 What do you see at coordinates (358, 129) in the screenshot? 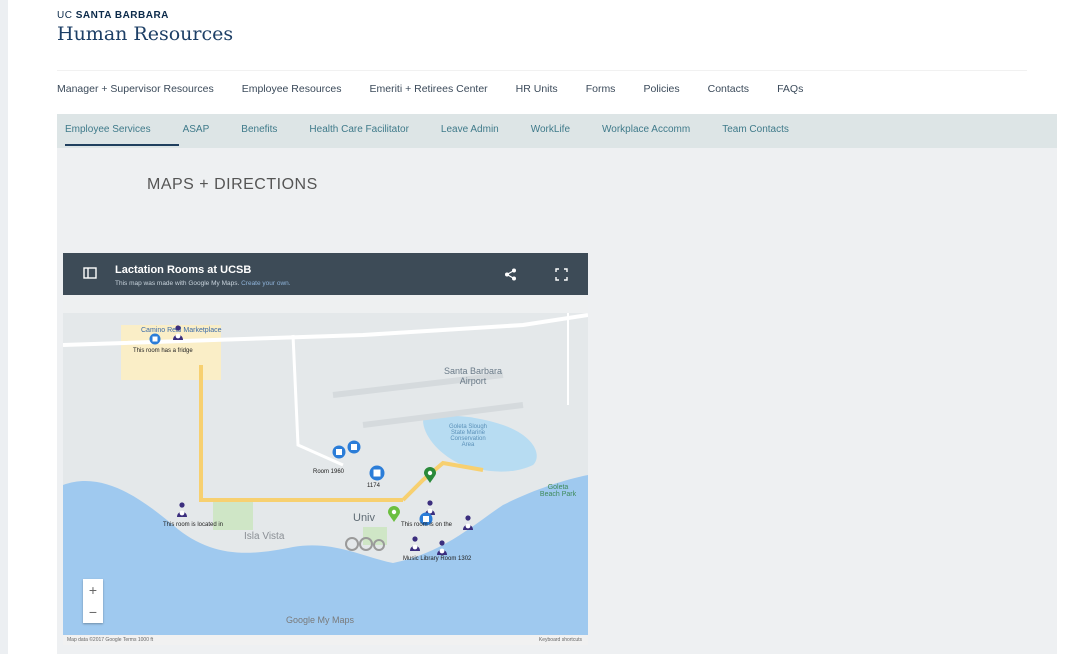
I see `subnav-health-care-facilitator: Health Care Facilitator` at bounding box center [358, 129].